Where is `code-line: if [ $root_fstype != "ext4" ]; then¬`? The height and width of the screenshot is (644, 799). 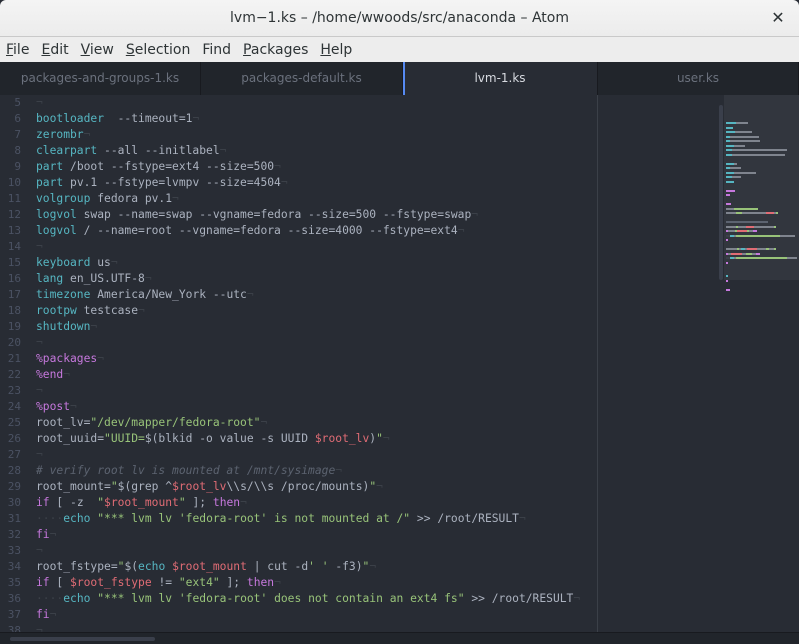 code-line: if [ $root_fstype != "ext4" ]; then¬ is located at coordinates (308, 583).